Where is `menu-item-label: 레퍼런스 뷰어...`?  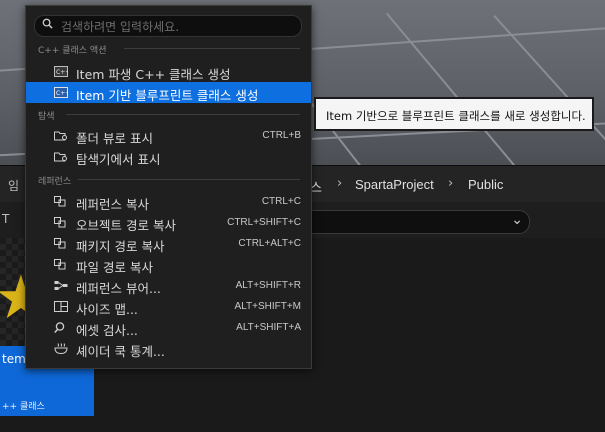 menu-item-label: 레퍼런스 뷰어... is located at coordinates (118, 288).